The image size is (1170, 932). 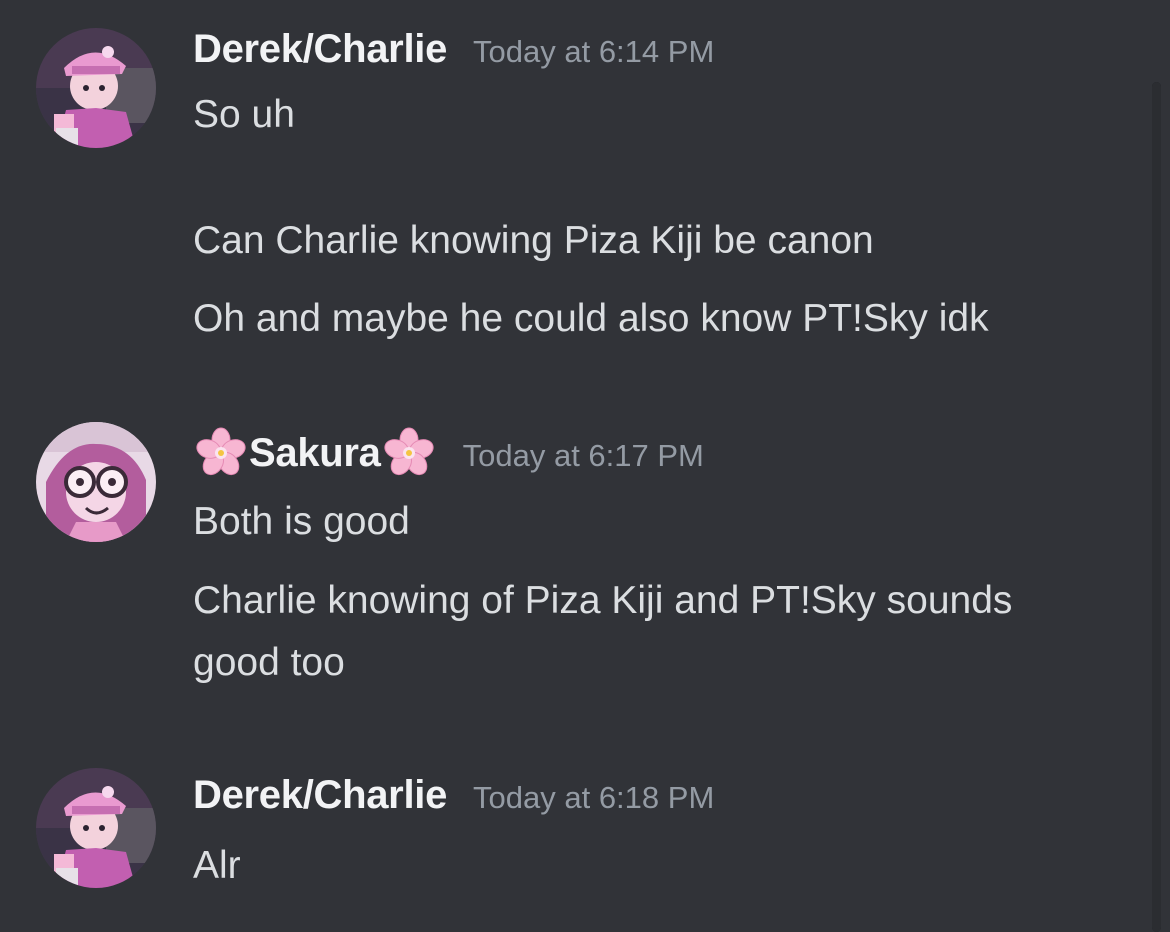 I want to click on message-text: Alr, so click(x=217, y=865).